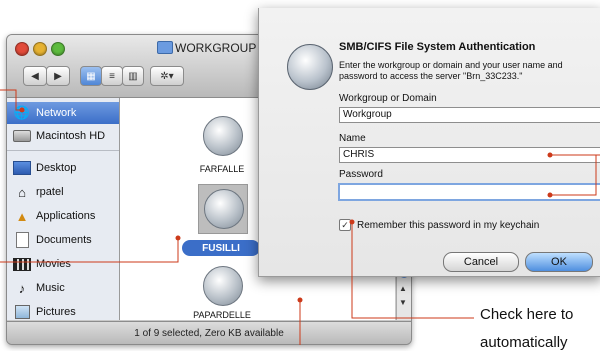 This screenshot has height=351, width=600. Describe the element at coordinates (524, 342) in the screenshot. I see `callout-text-line-2: automatically` at that location.